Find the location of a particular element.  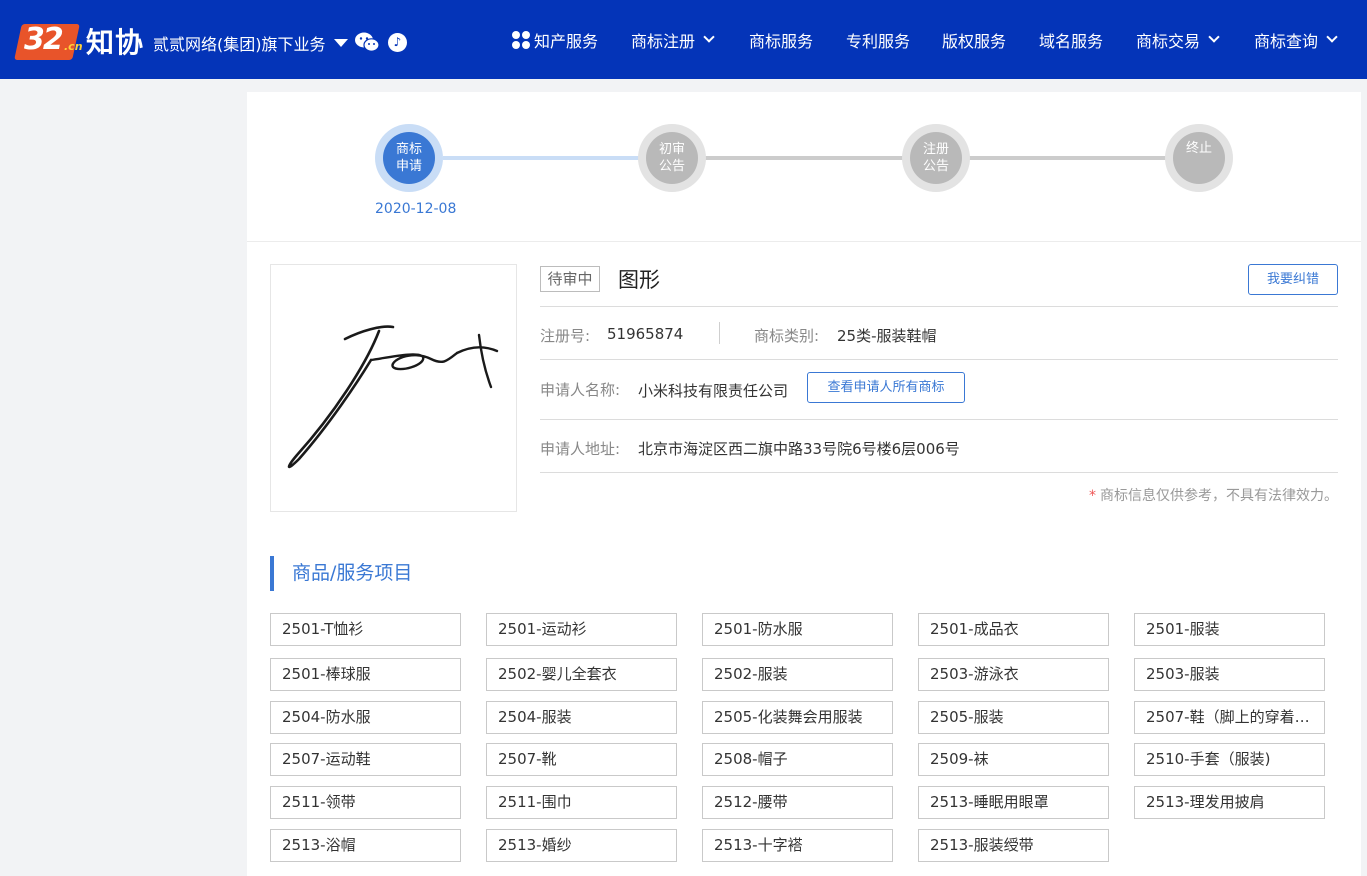

trademark-image is located at coordinates (393, 388).